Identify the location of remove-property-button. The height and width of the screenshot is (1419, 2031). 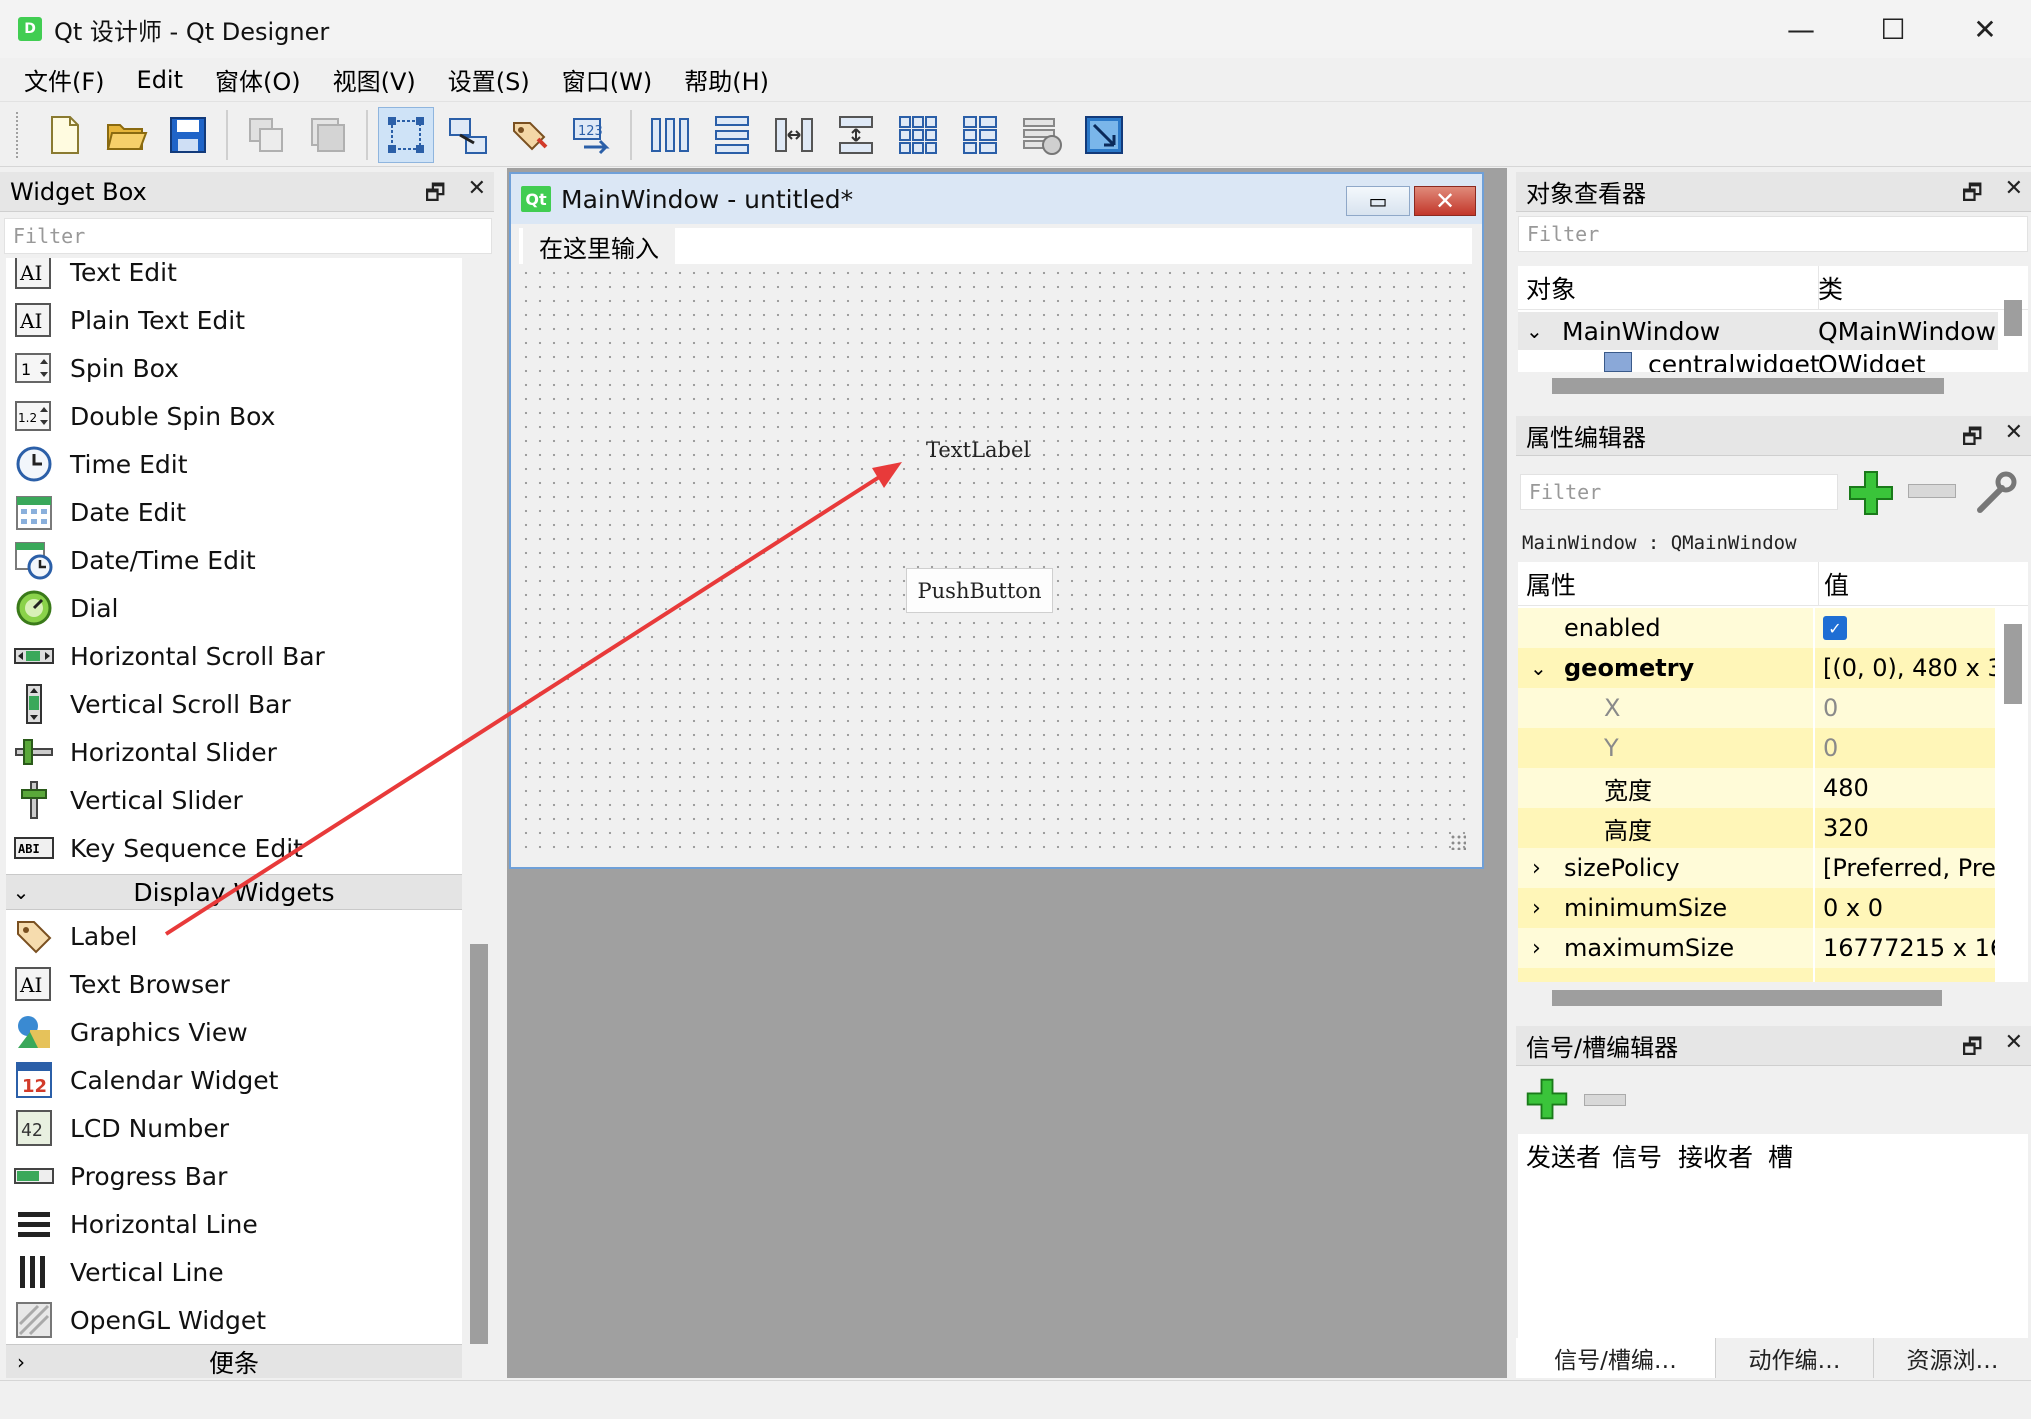
(1932, 491).